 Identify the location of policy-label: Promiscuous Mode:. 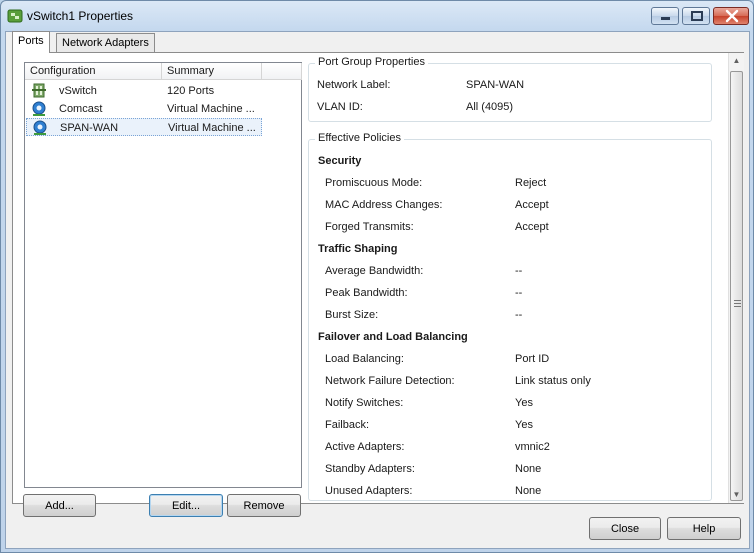
(374, 183).